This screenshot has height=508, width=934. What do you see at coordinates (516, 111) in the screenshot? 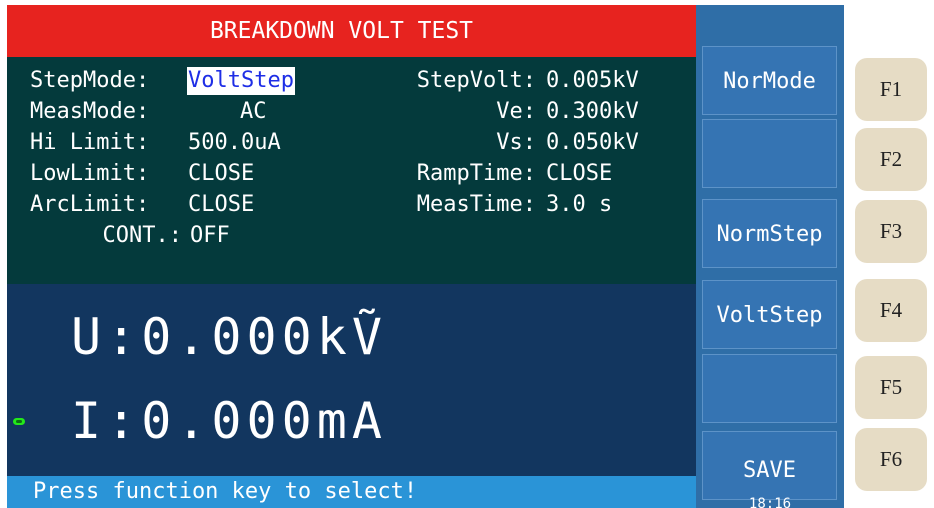
I see `ve-label: Ve:` at bounding box center [516, 111].